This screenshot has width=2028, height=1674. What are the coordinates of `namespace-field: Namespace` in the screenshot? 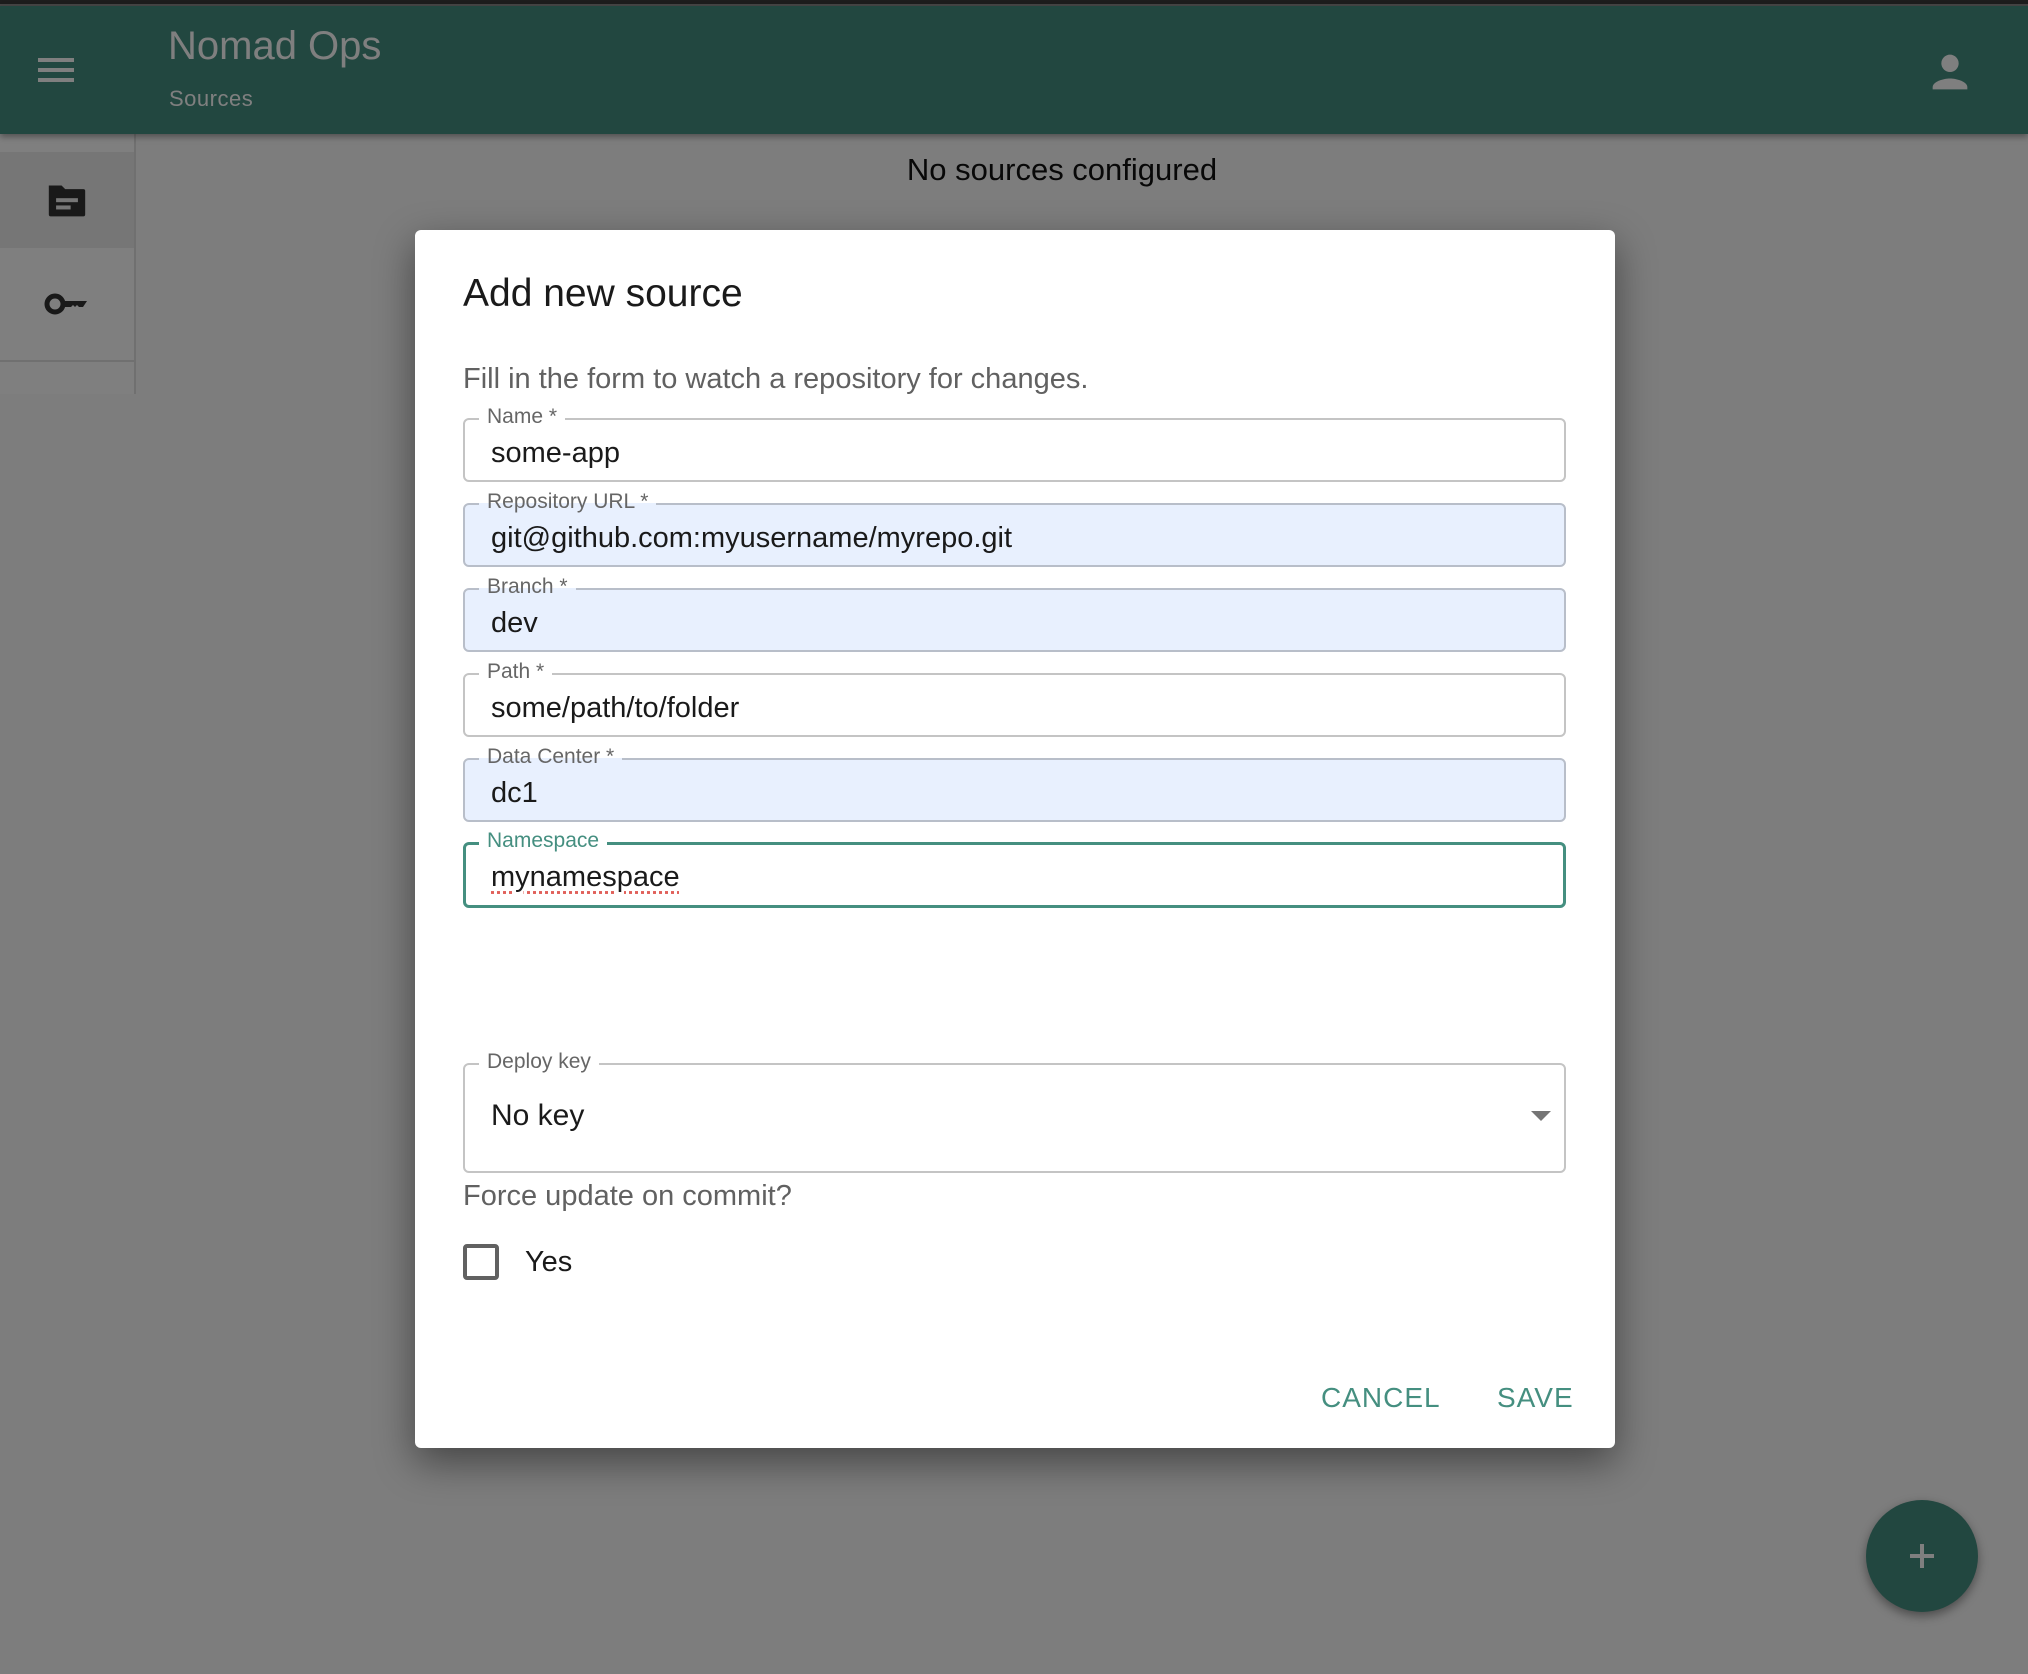 It's located at (1014, 867).